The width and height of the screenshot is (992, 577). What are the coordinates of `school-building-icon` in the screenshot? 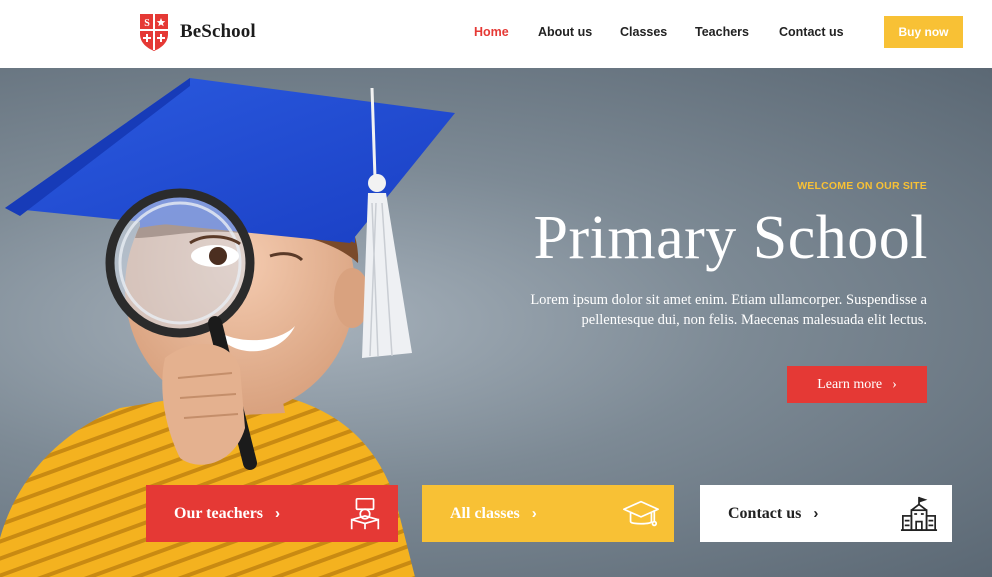 It's located at (919, 514).